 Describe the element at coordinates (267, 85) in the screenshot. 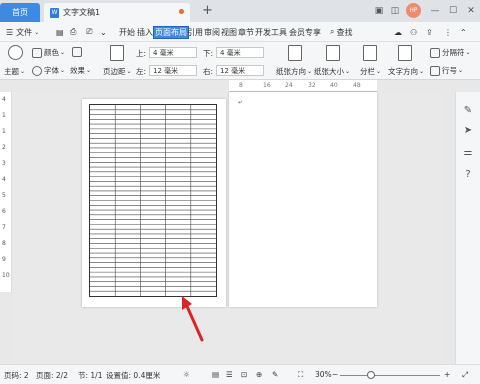

I see `ruler-tick: 16` at that location.